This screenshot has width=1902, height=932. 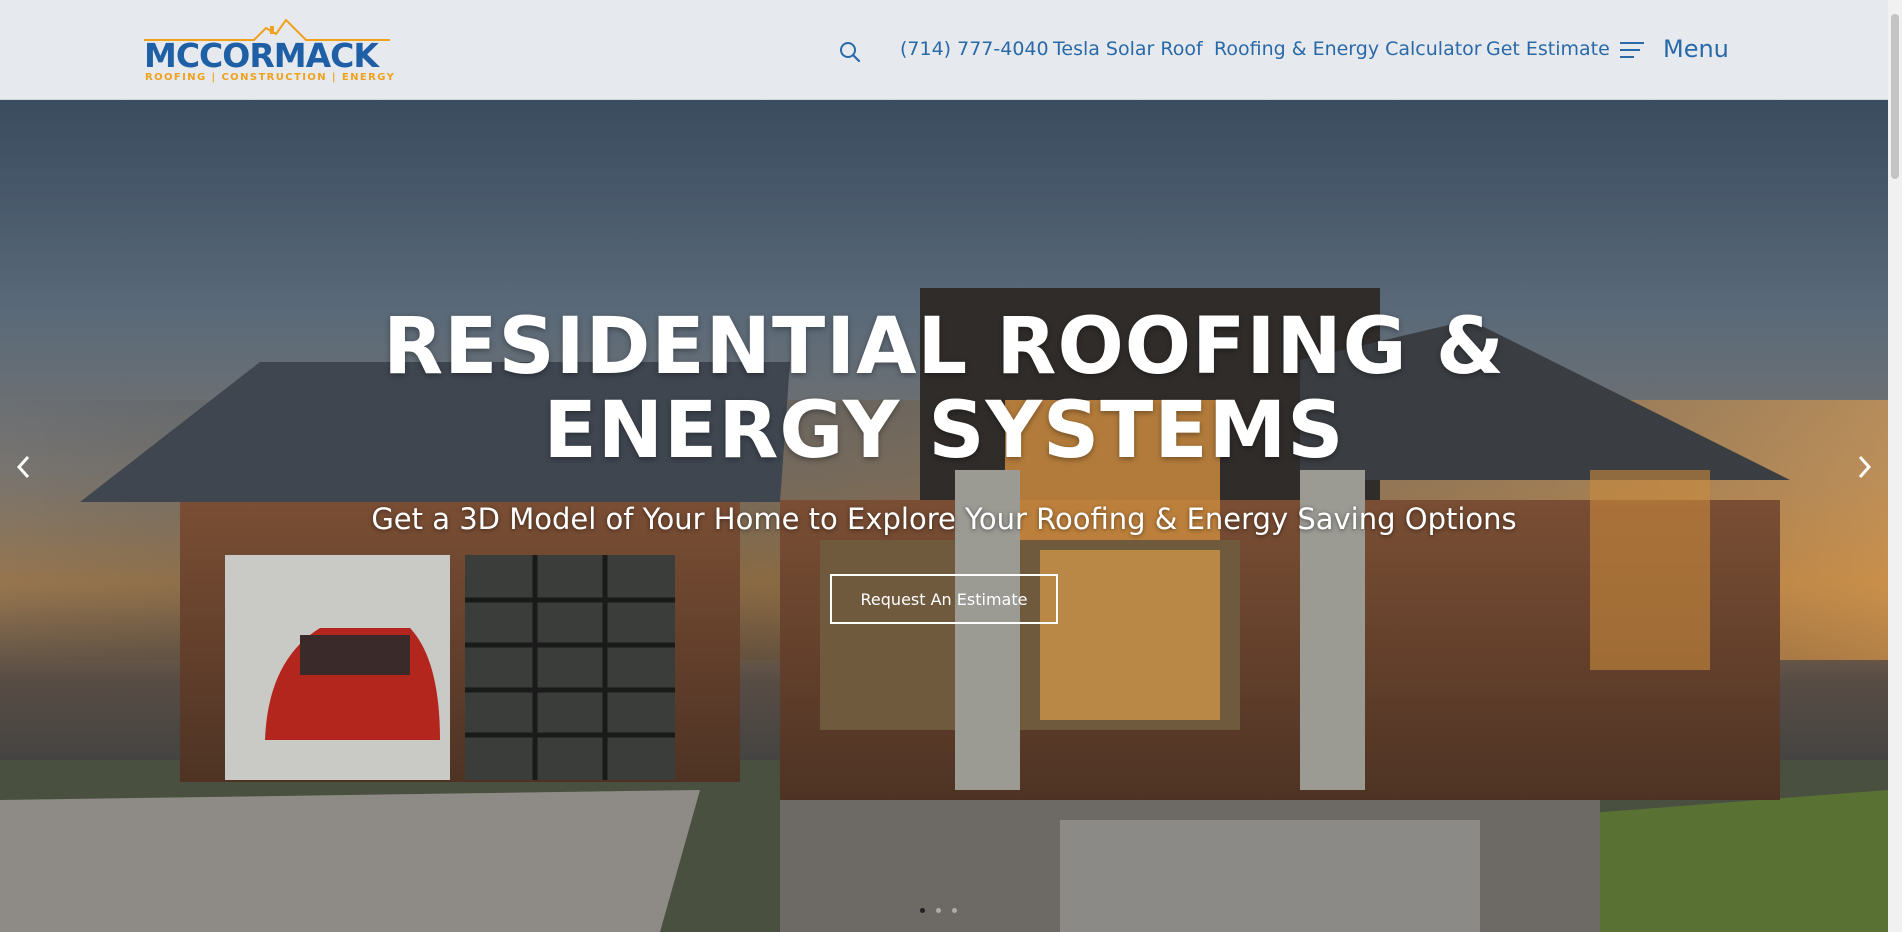 What do you see at coordinates (944, 347) in the screenshot?
I see `hero-title-line-1: RESIDENTIAL ROOFING &` at bounding box center [944, 347].